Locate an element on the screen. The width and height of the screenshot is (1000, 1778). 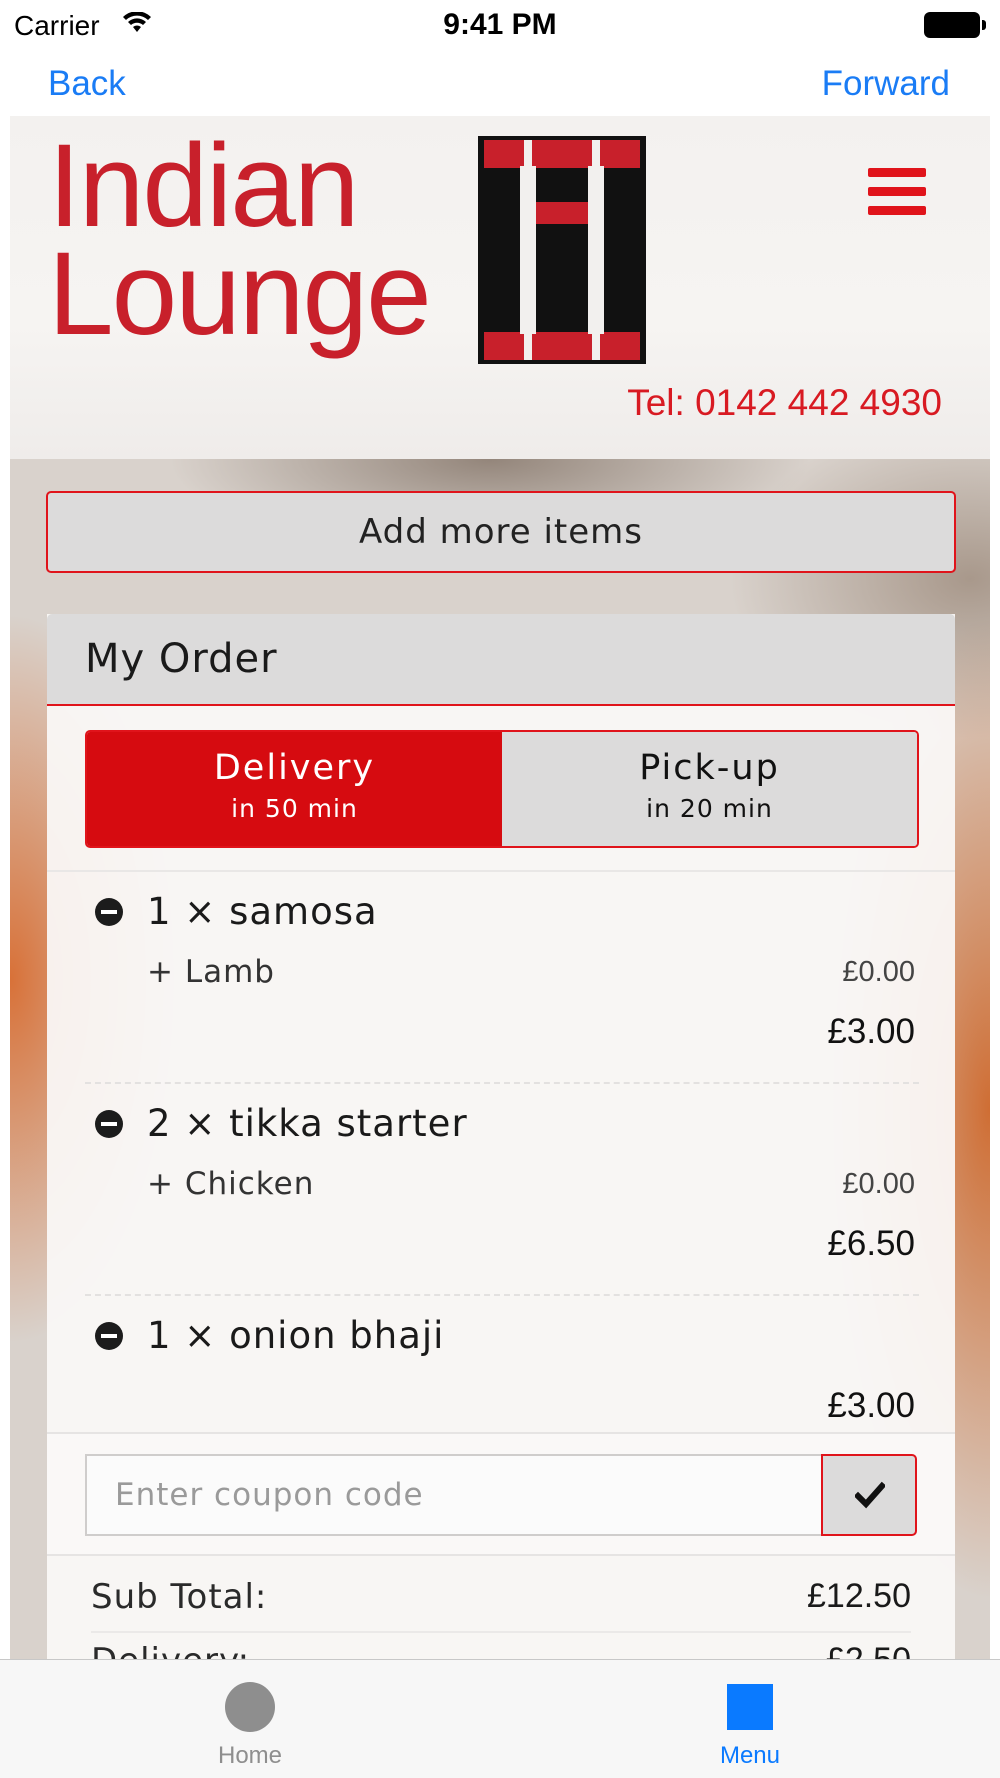
item-price: £6.50 is located at coordinates (871, 1243).